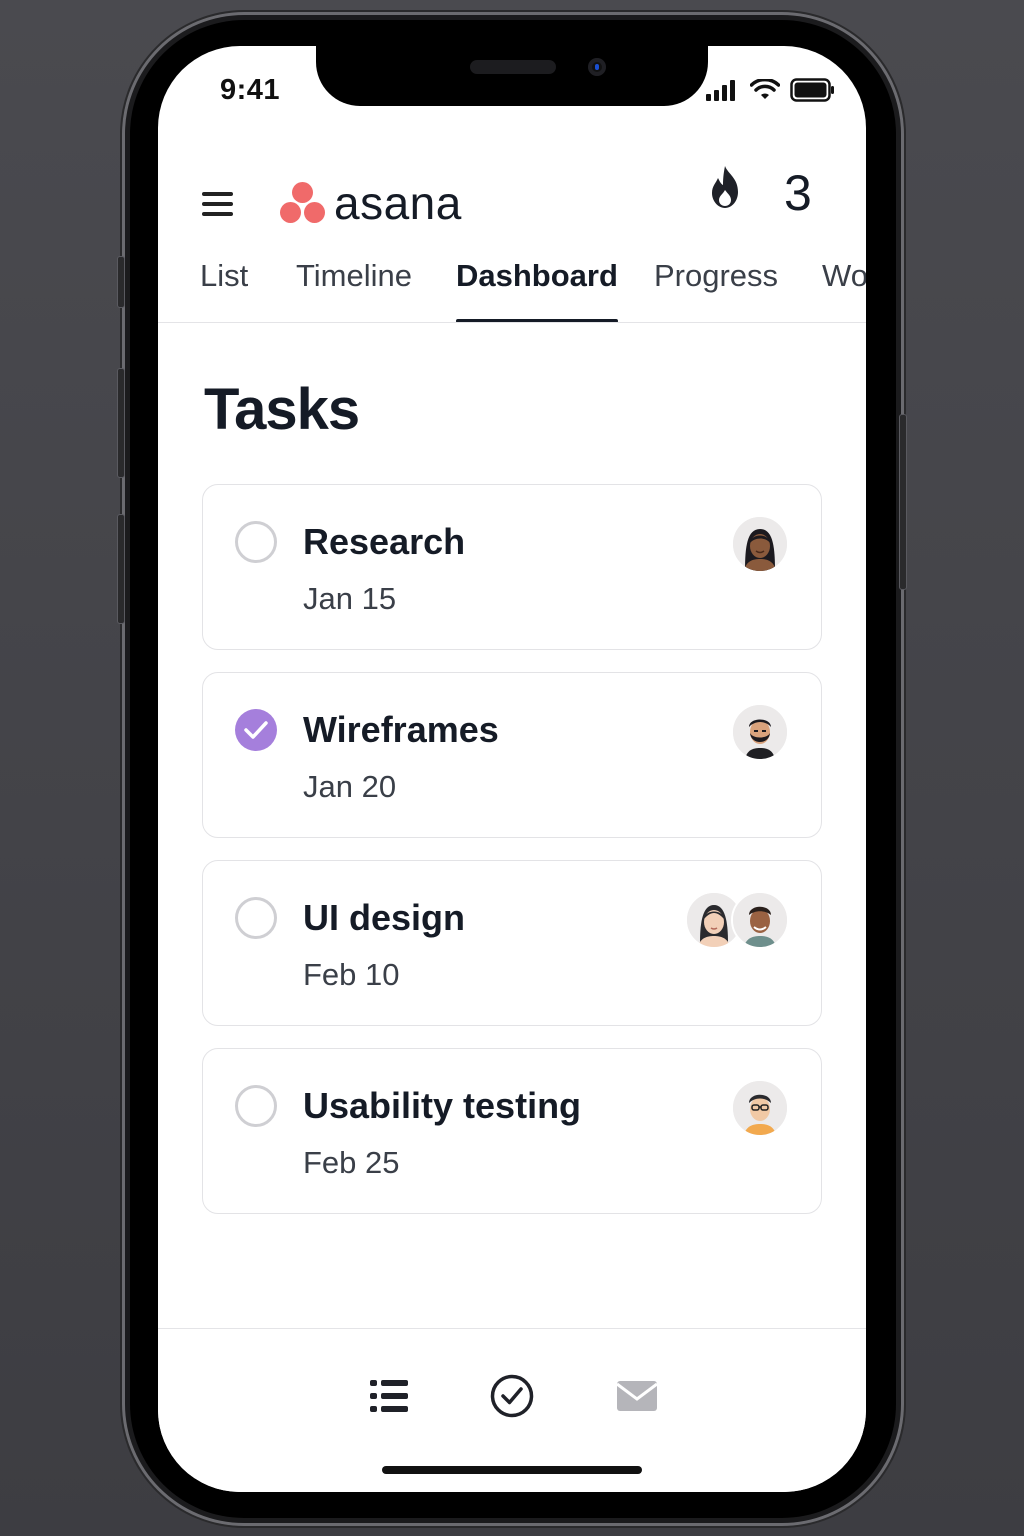 Image resolution: width=1024 pixels, height=1536 pixels. Describe the element at coordinates (512, 755) in the screenshot. I see `task-card-wireframes: Wireframes Jan 20` at that location.